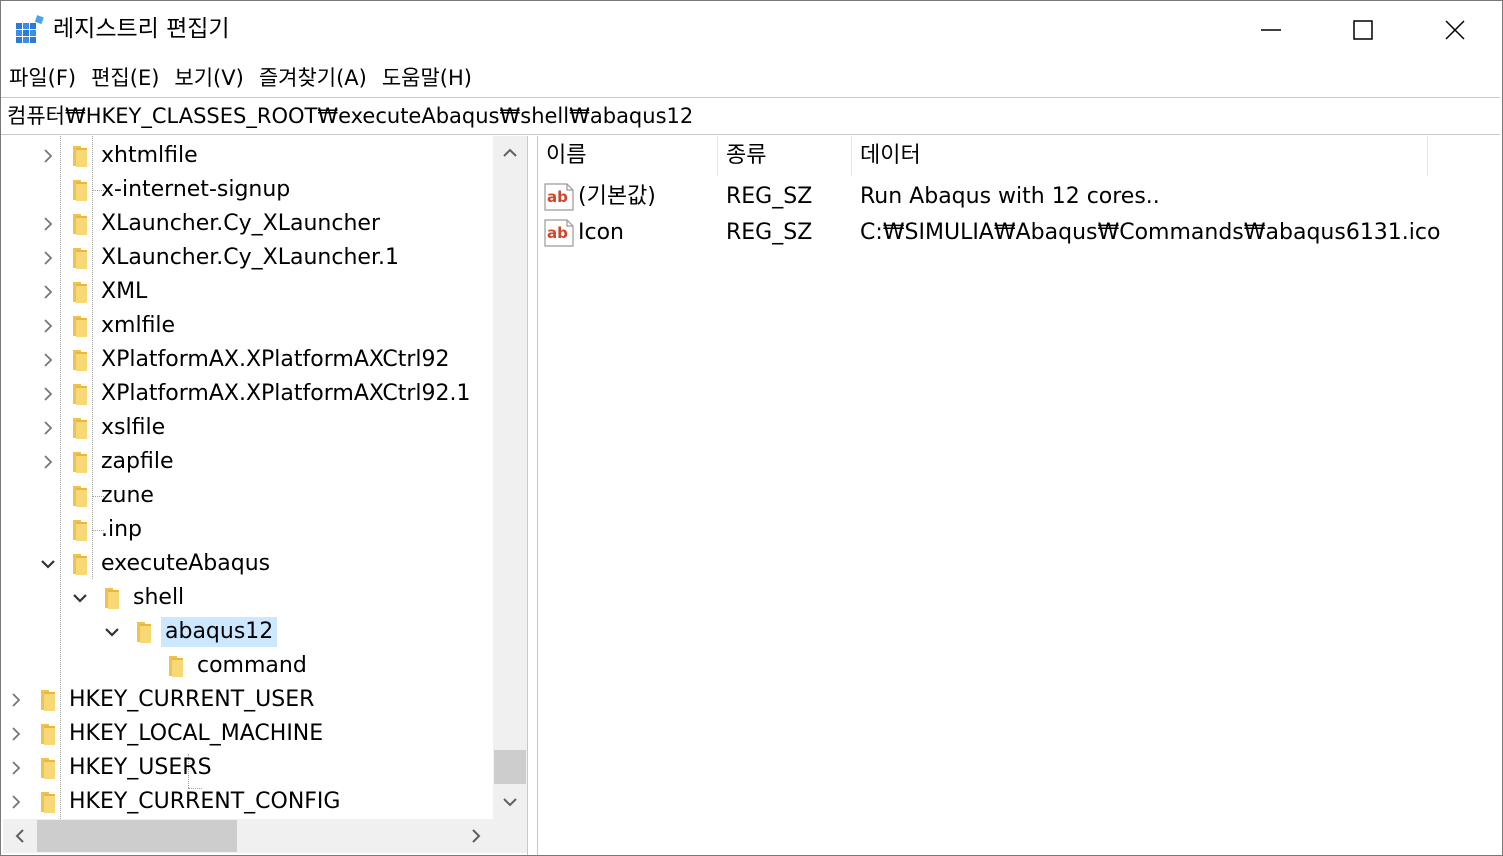  What do you see at coordinates (192, 699) in the screenshot?
I see `tree-item-label: HKEY_CURRENT_USER` at bounding box center [192, 699].